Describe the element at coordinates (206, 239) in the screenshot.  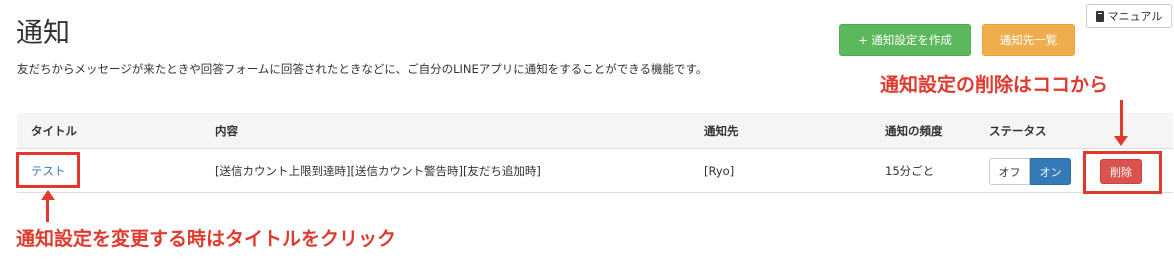
I see `title-hint-annotation: 通知設定を変更する時はタイトルをクリック` at that location.